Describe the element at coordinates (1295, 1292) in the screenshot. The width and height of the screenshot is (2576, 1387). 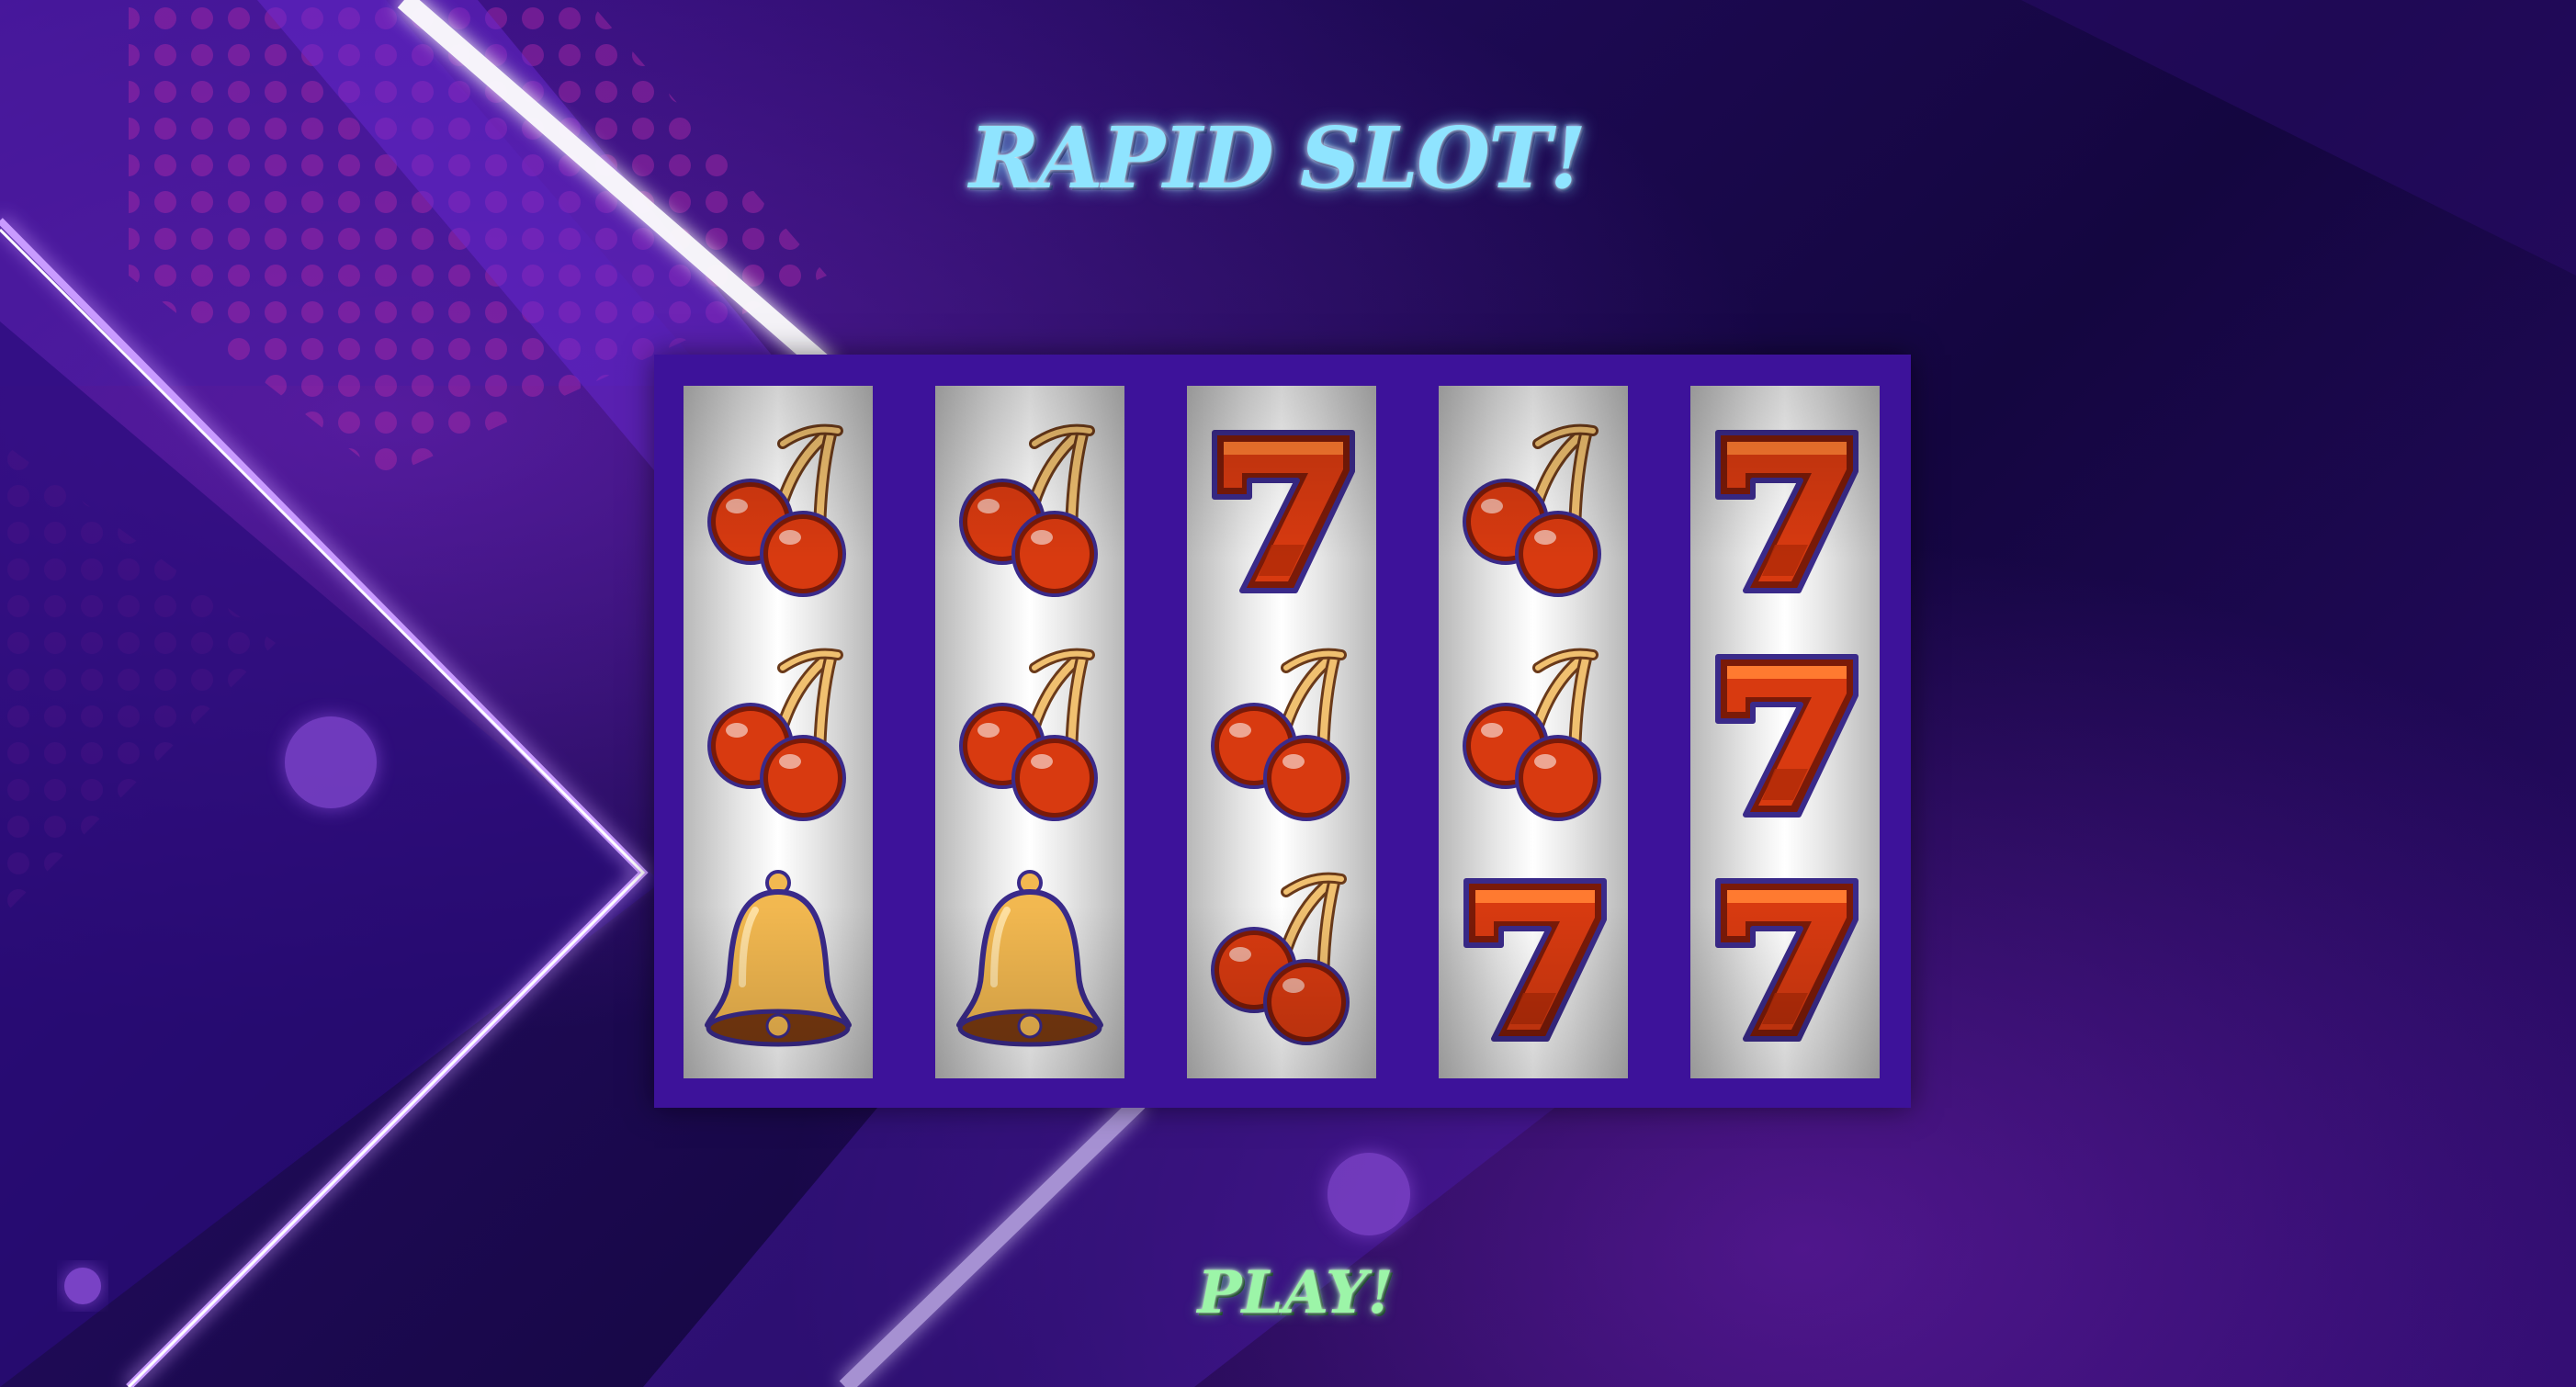
I see `play-button: PLAY!` at that location.